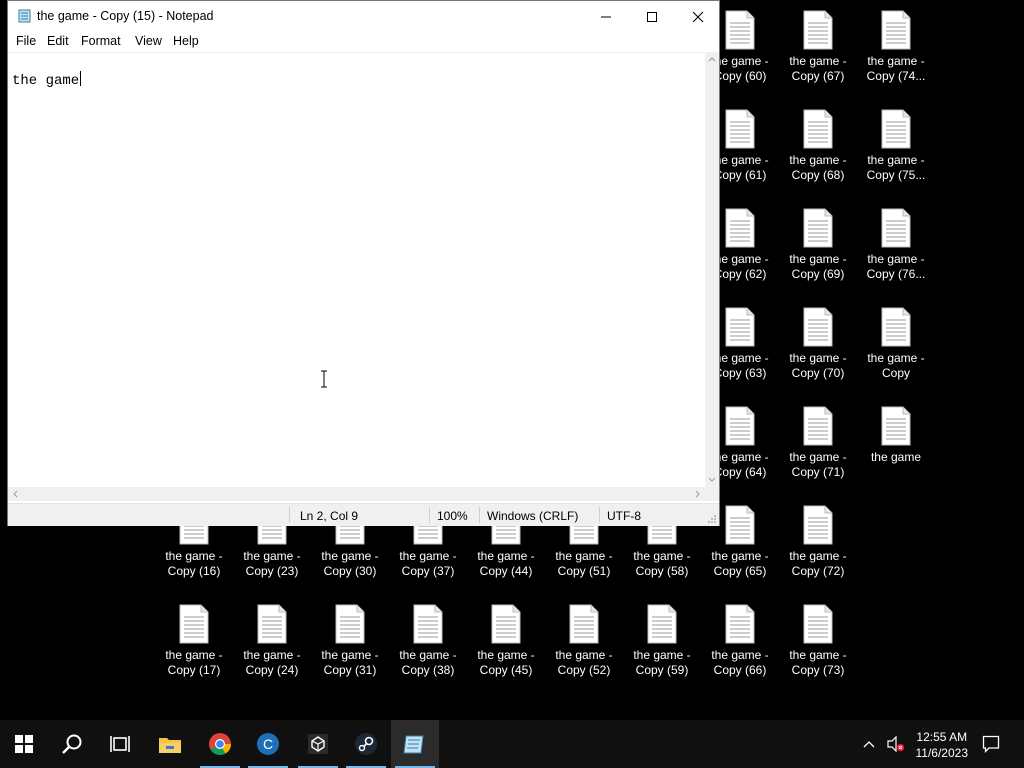 The height and width of the screenshot is (768, 1024). I want to click on start-button, so click(24, 744).